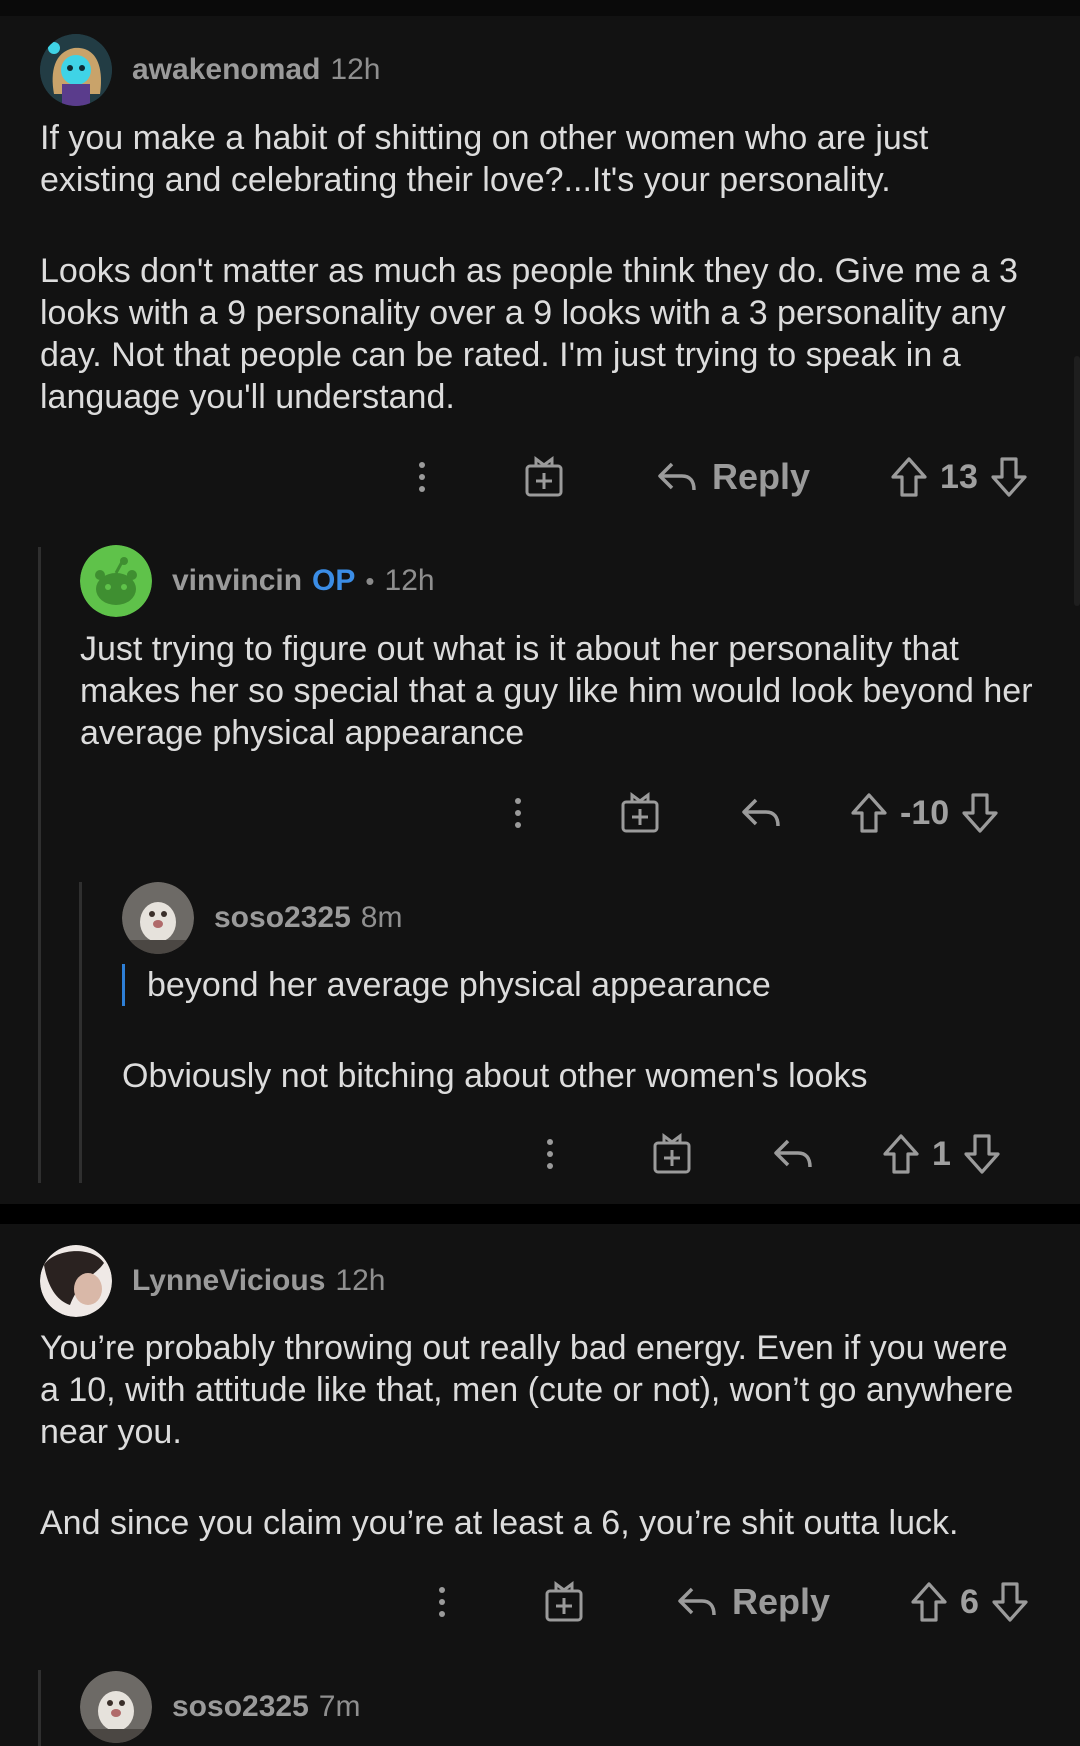  What do you see at coordinates (969, 1601) in the screenshot?
I see `vote-score: 6` at bounding box center [969, 1601].